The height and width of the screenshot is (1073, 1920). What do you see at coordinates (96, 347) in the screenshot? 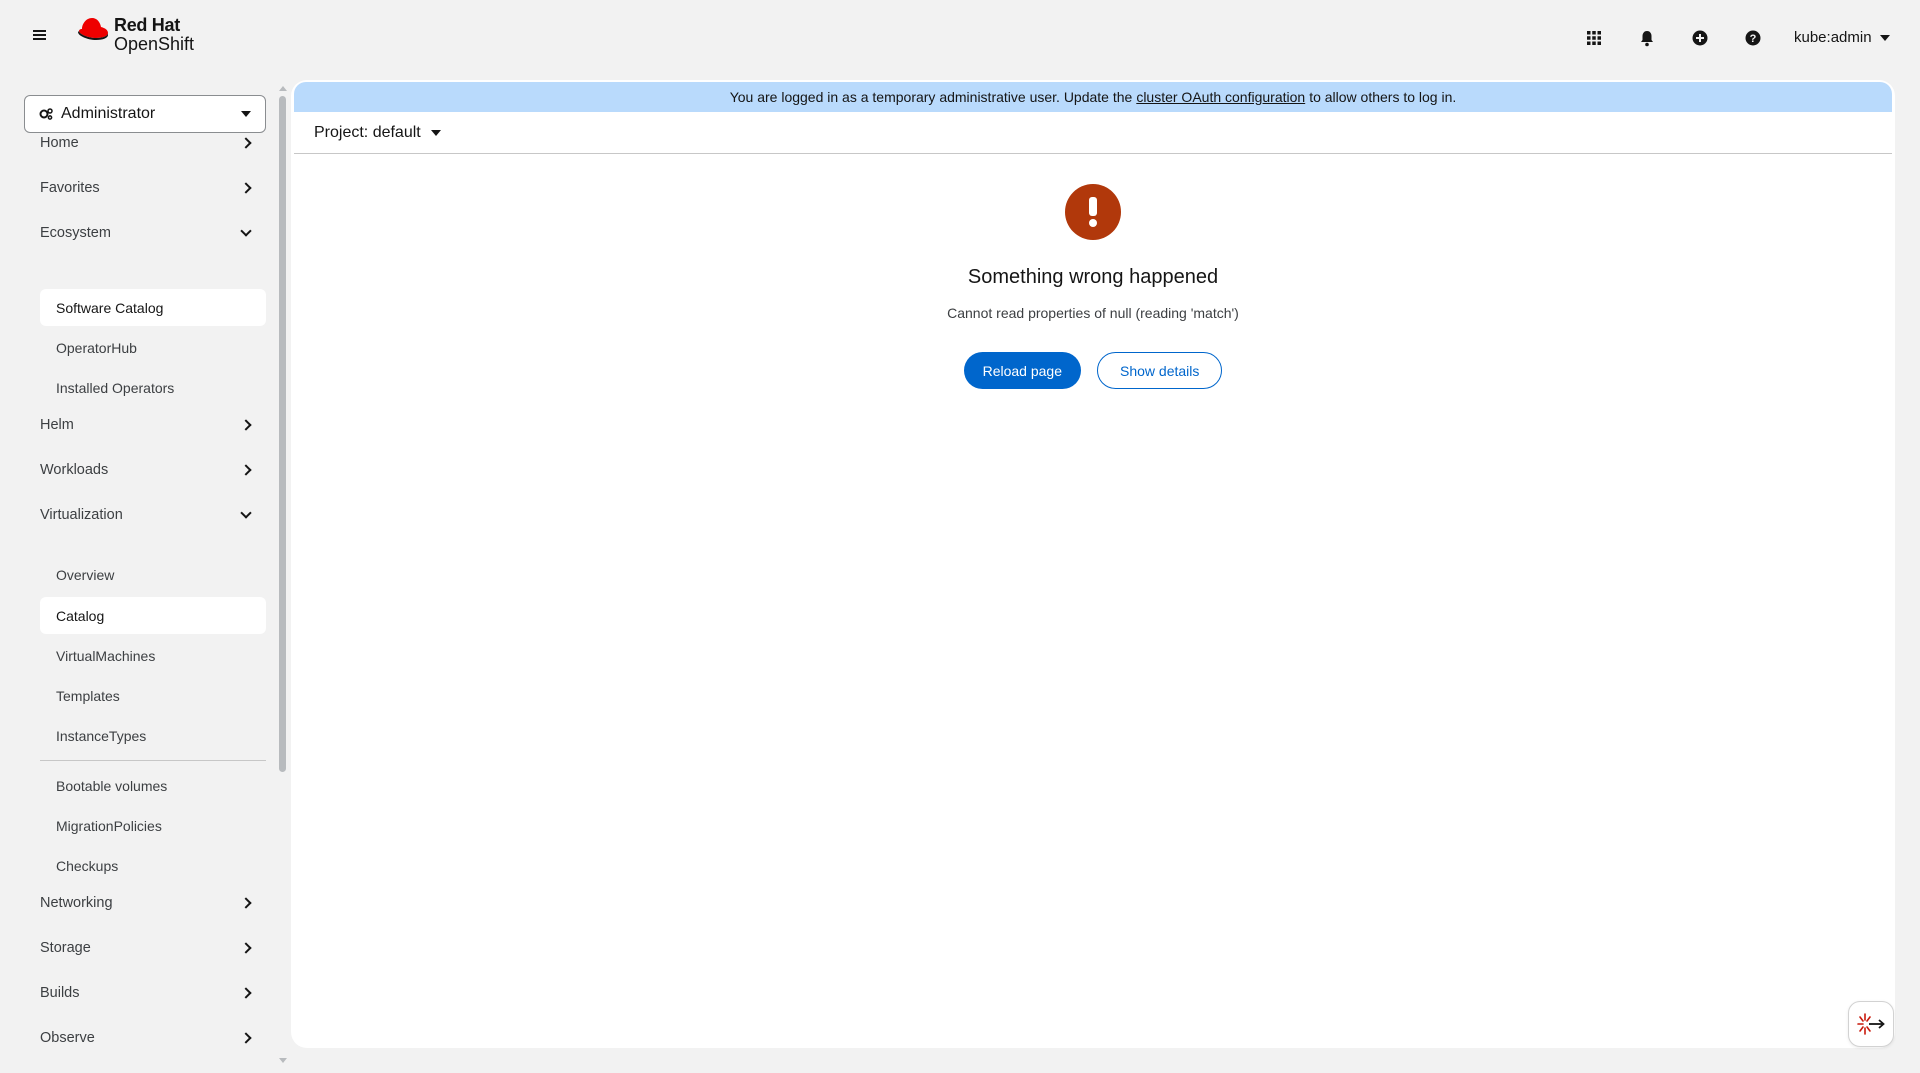
I see `nav-label: OperatorHub` at bounding box center [96, 347].